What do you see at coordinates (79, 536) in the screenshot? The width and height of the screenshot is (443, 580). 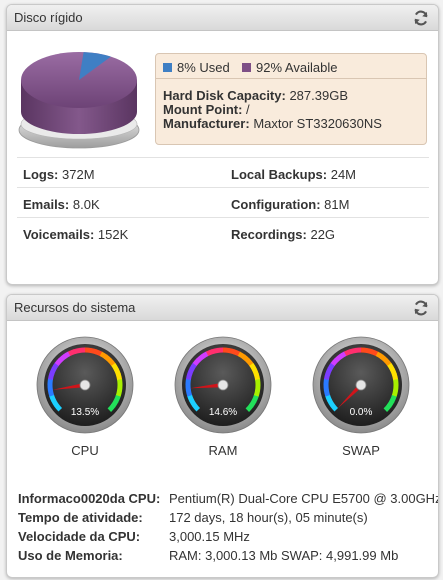 I see `info-label: Velocidade da CPU:` at bounding box center [79, 536].